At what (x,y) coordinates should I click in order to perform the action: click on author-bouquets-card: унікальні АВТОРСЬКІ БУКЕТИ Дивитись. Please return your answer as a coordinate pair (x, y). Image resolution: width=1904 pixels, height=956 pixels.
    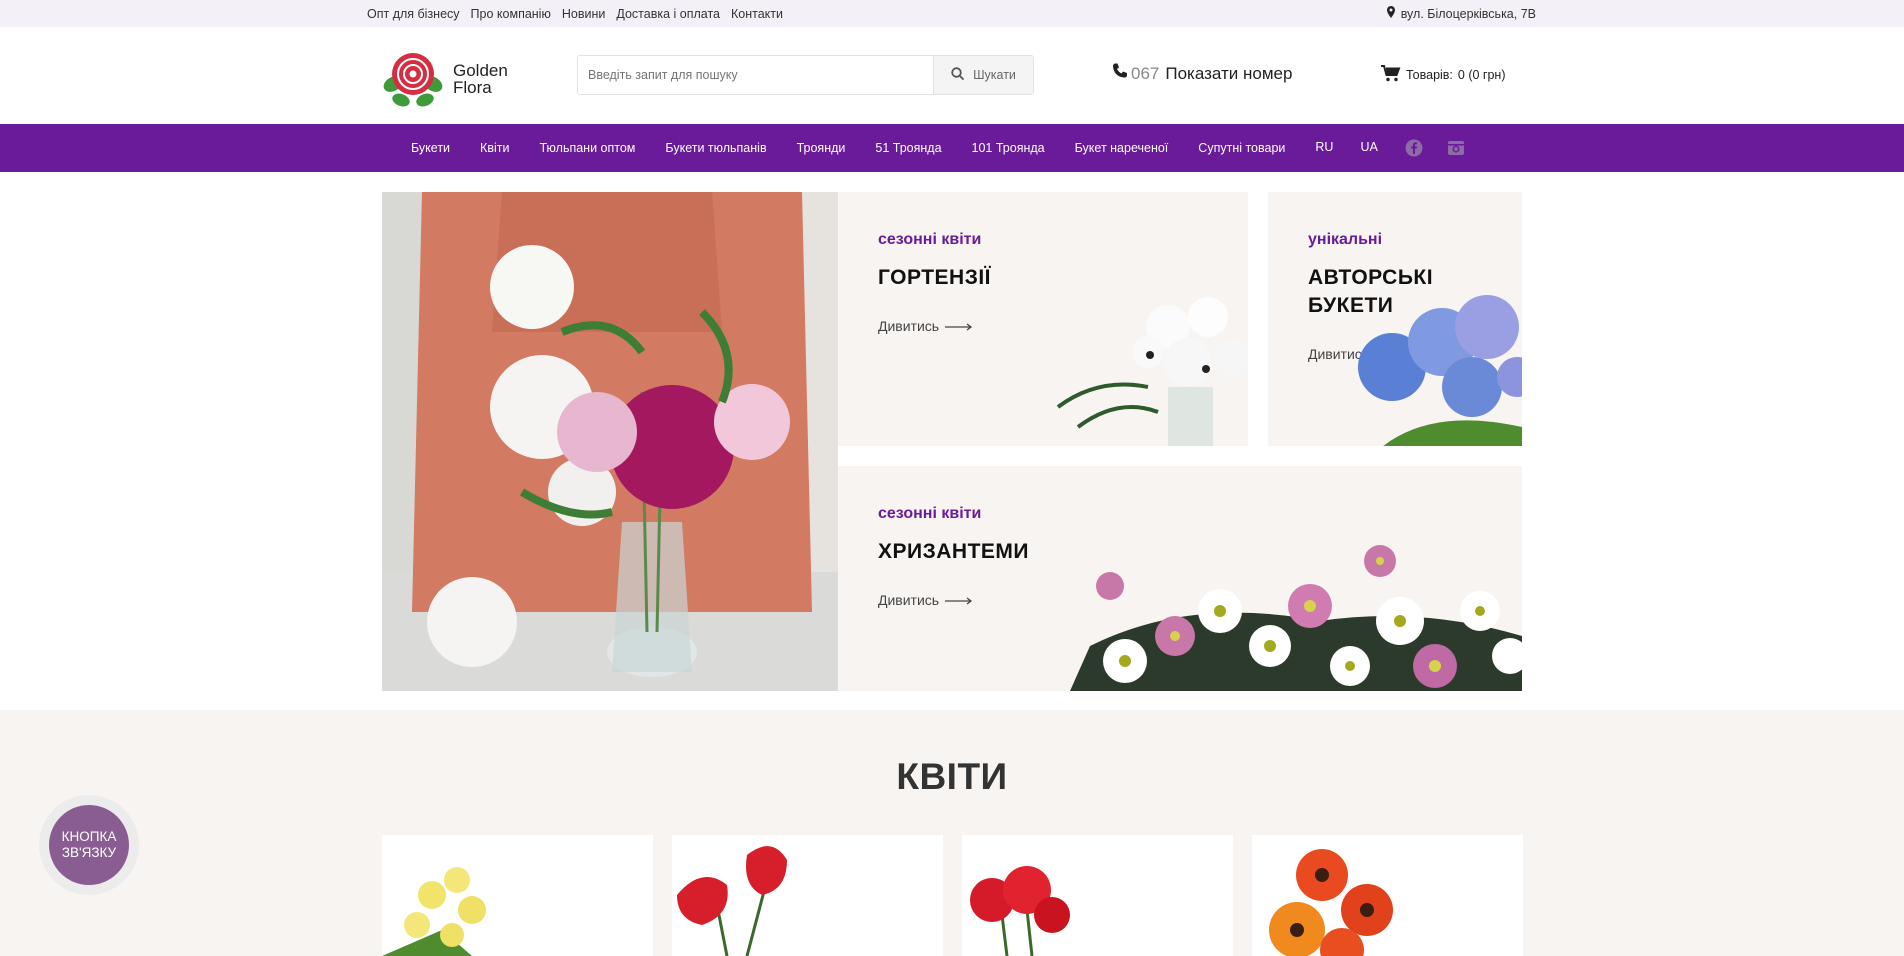
    Looking at the image, I should click on (1395, 319).